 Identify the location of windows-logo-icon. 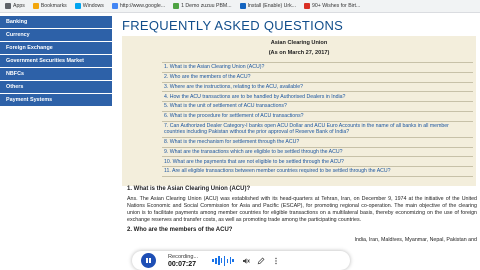
(77, 6).